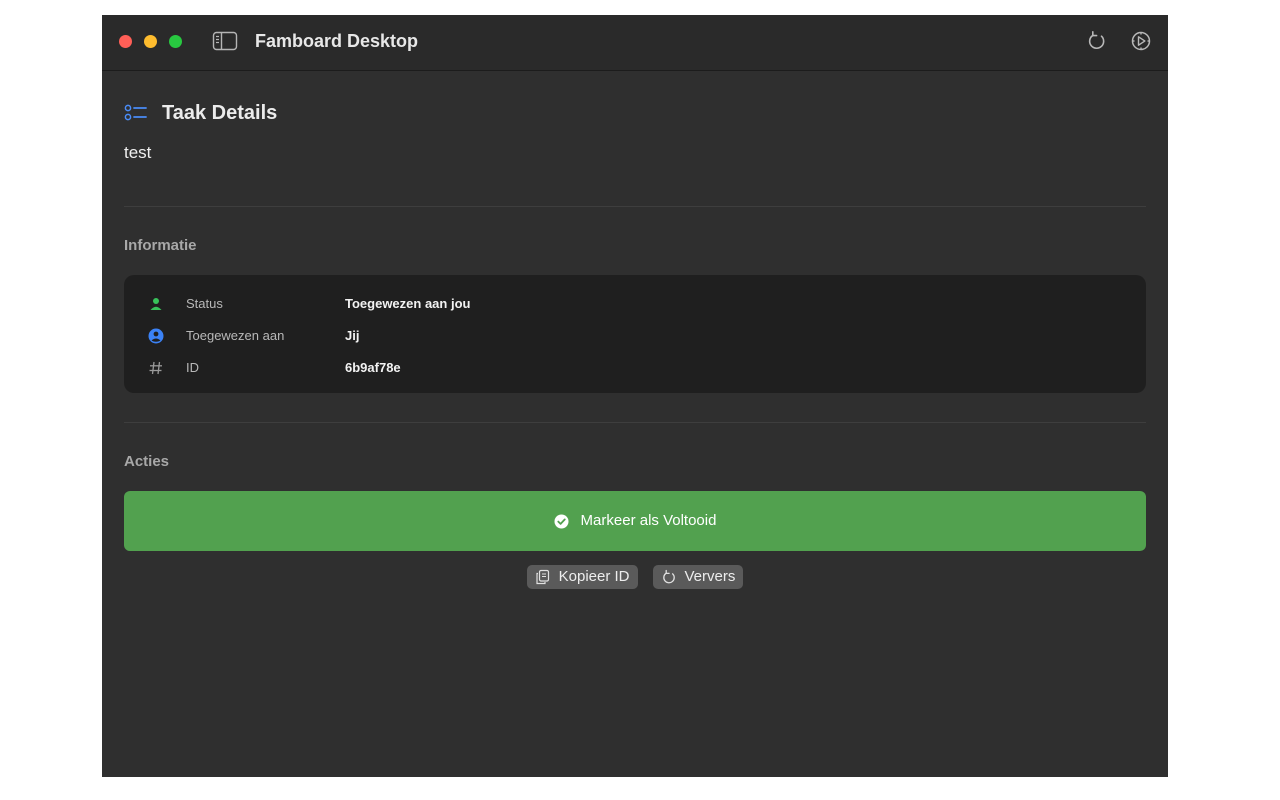 This screenshot has height=800, width=1280. Describe the element at coordinates (635, 43) in the screenshot. I see `title-bar: Famboard Desktop` at that location.